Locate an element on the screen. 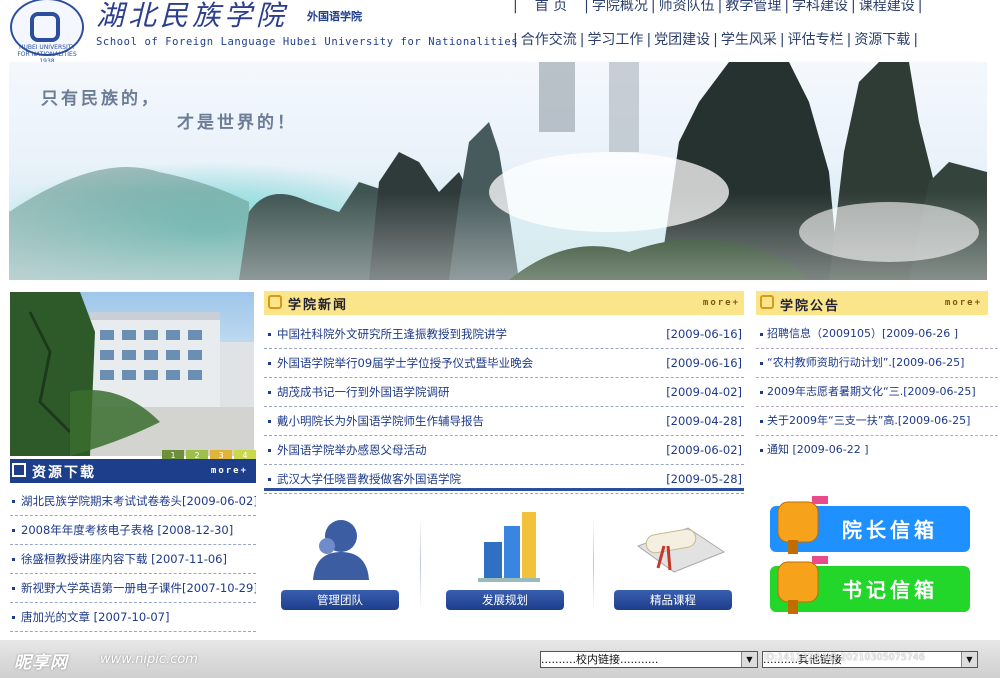  campus-photo is located at coordinates (132, 374).